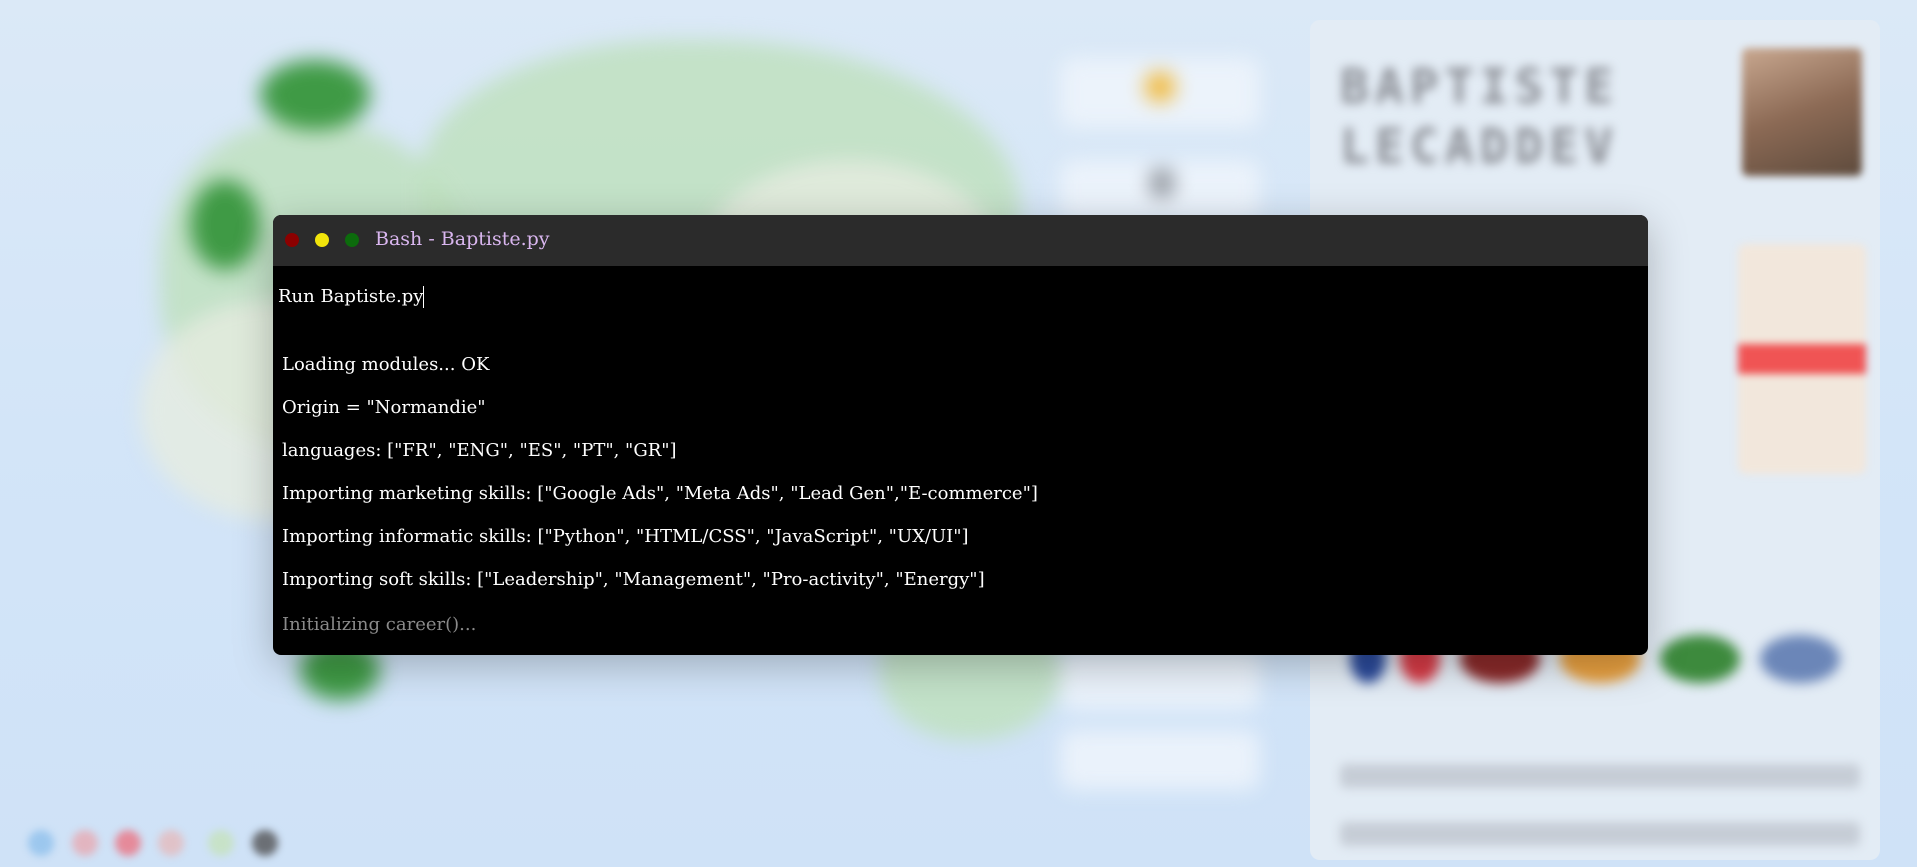  I want to click on text-cursor, so click(423, 297).